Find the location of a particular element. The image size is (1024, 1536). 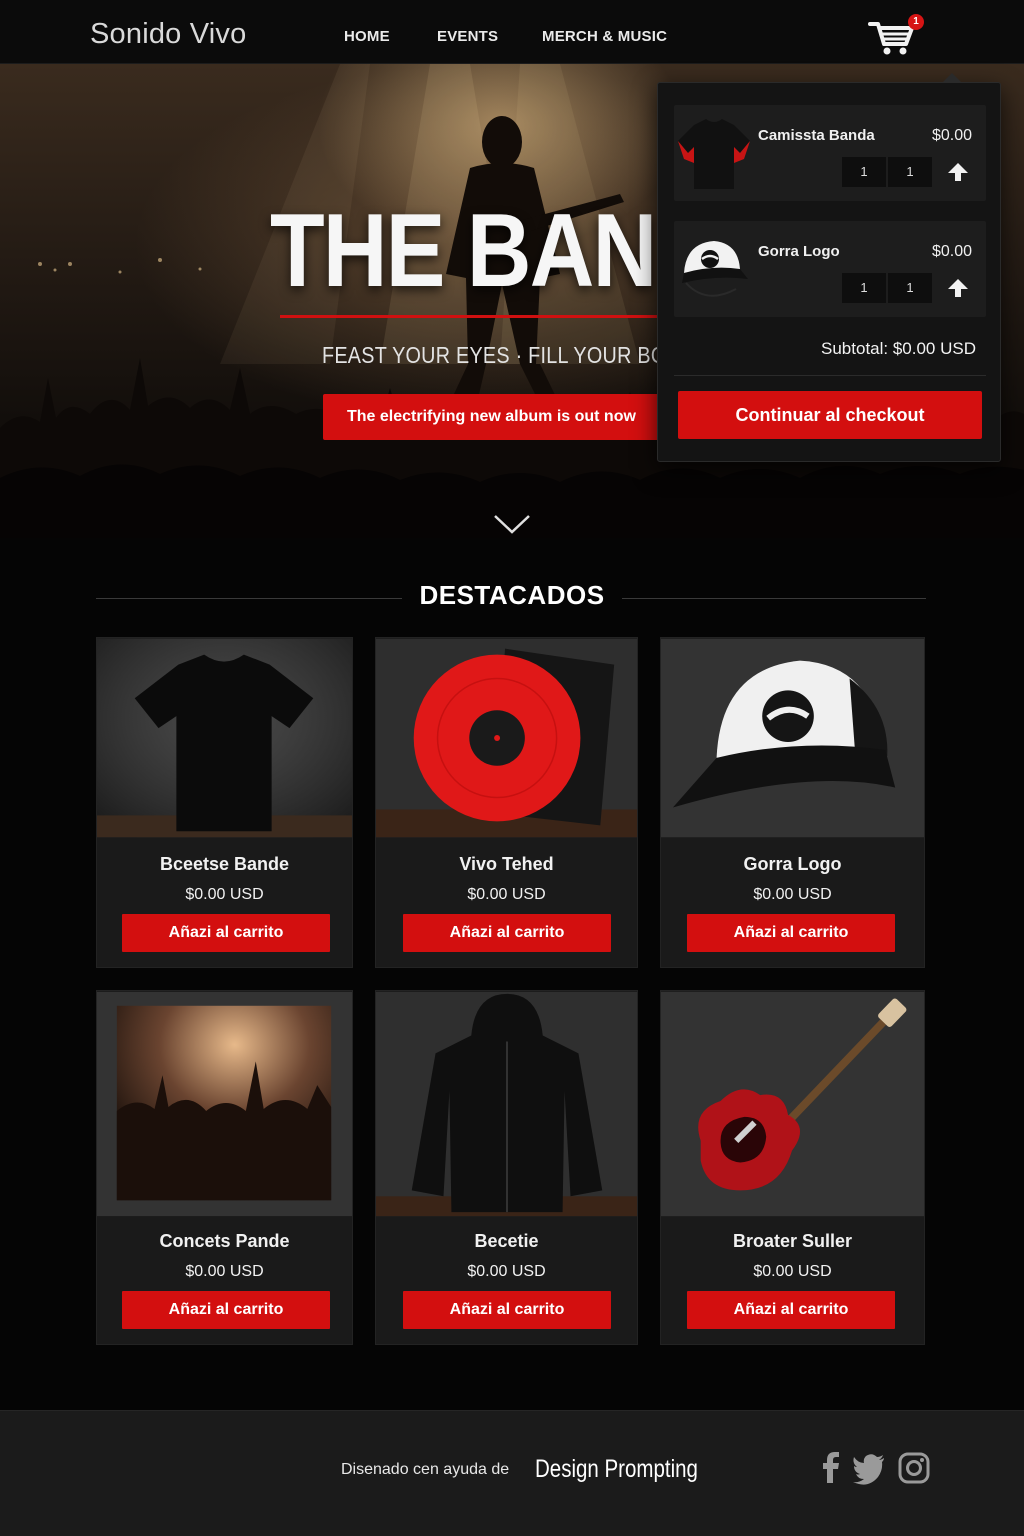

cap-thumbnail is located at coordinates (715, 269).